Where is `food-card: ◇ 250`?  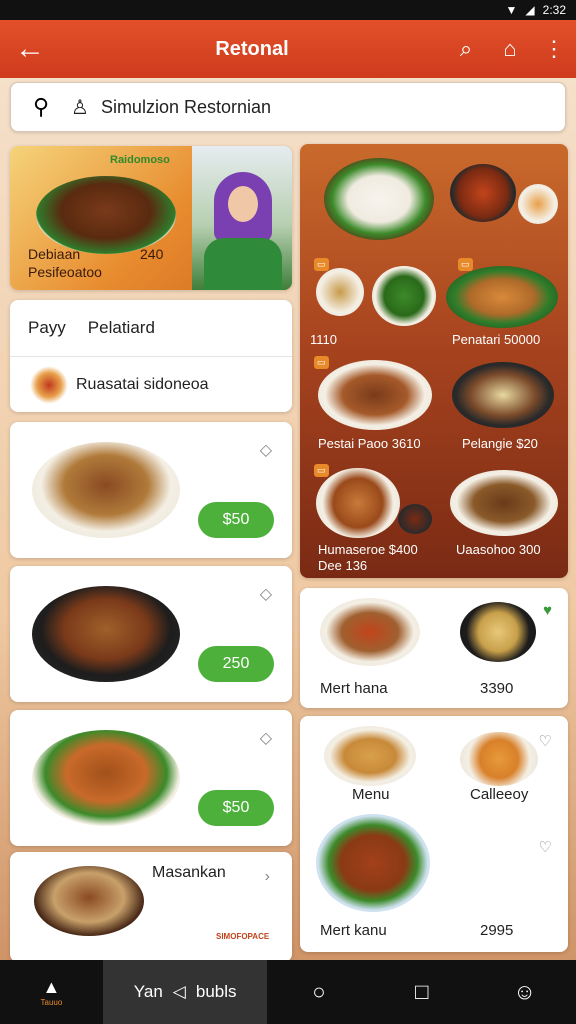
food-card: ◇ 250 is located at coordinates (151, 634).